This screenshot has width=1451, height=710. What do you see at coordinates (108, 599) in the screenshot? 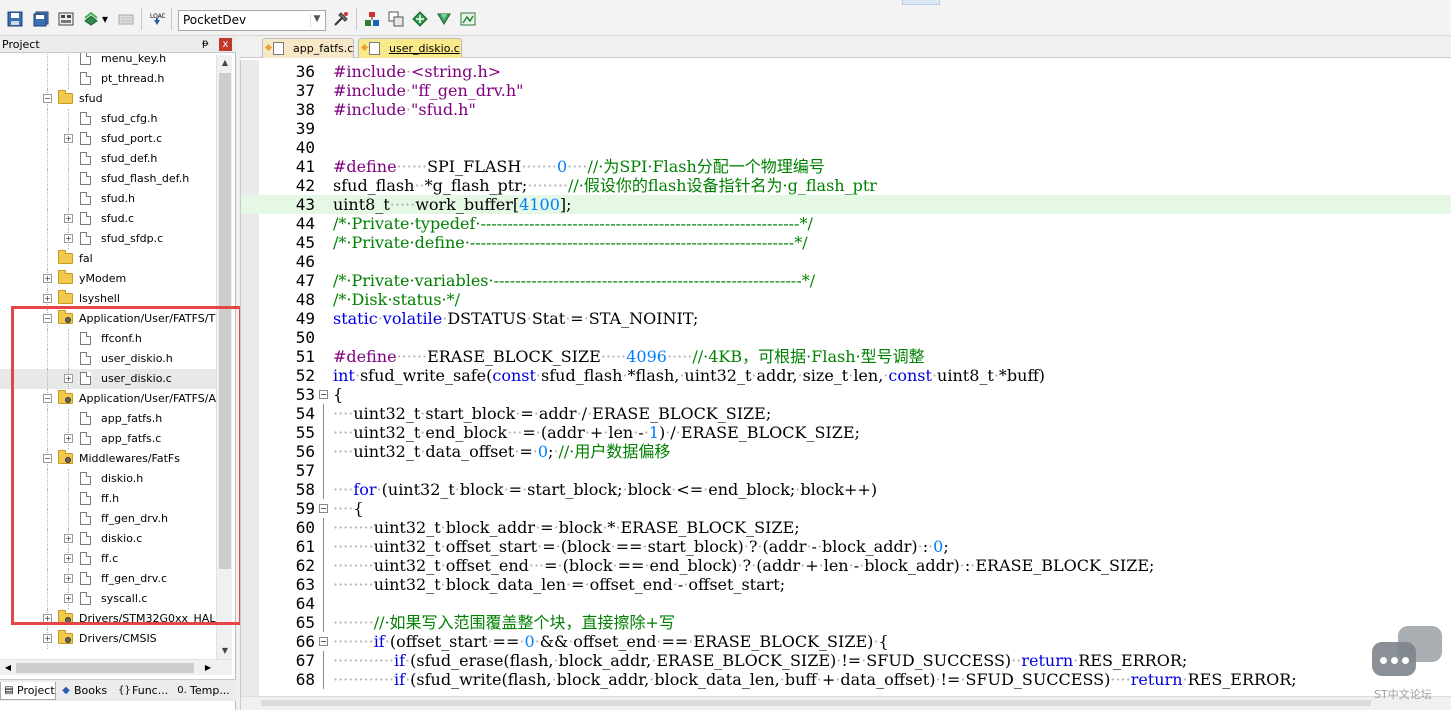
I see `tree-item: + syscall.c` at bounding box center [108, 599].